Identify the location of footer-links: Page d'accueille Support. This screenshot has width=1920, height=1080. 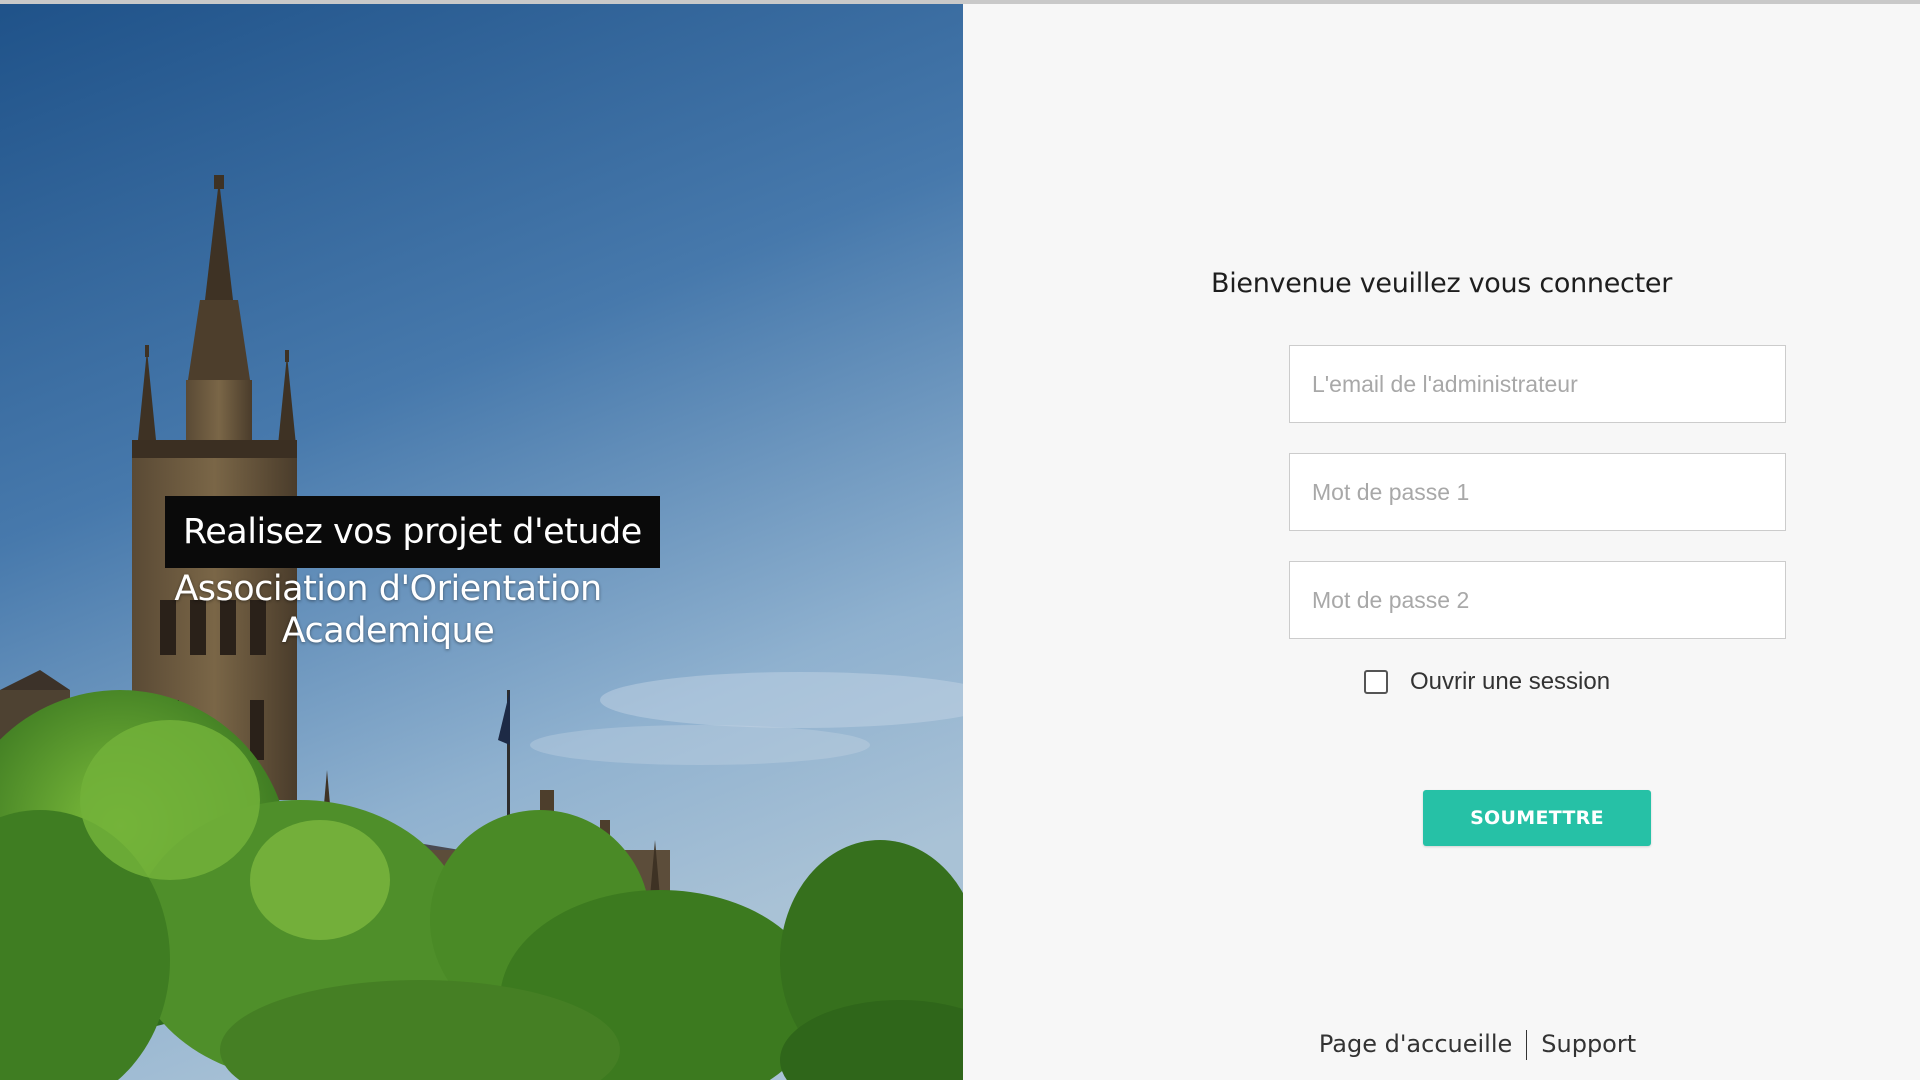
(1441, 1045).